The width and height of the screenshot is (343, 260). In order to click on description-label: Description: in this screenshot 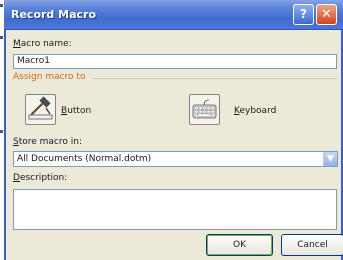, I will do `click(40, 178)`.